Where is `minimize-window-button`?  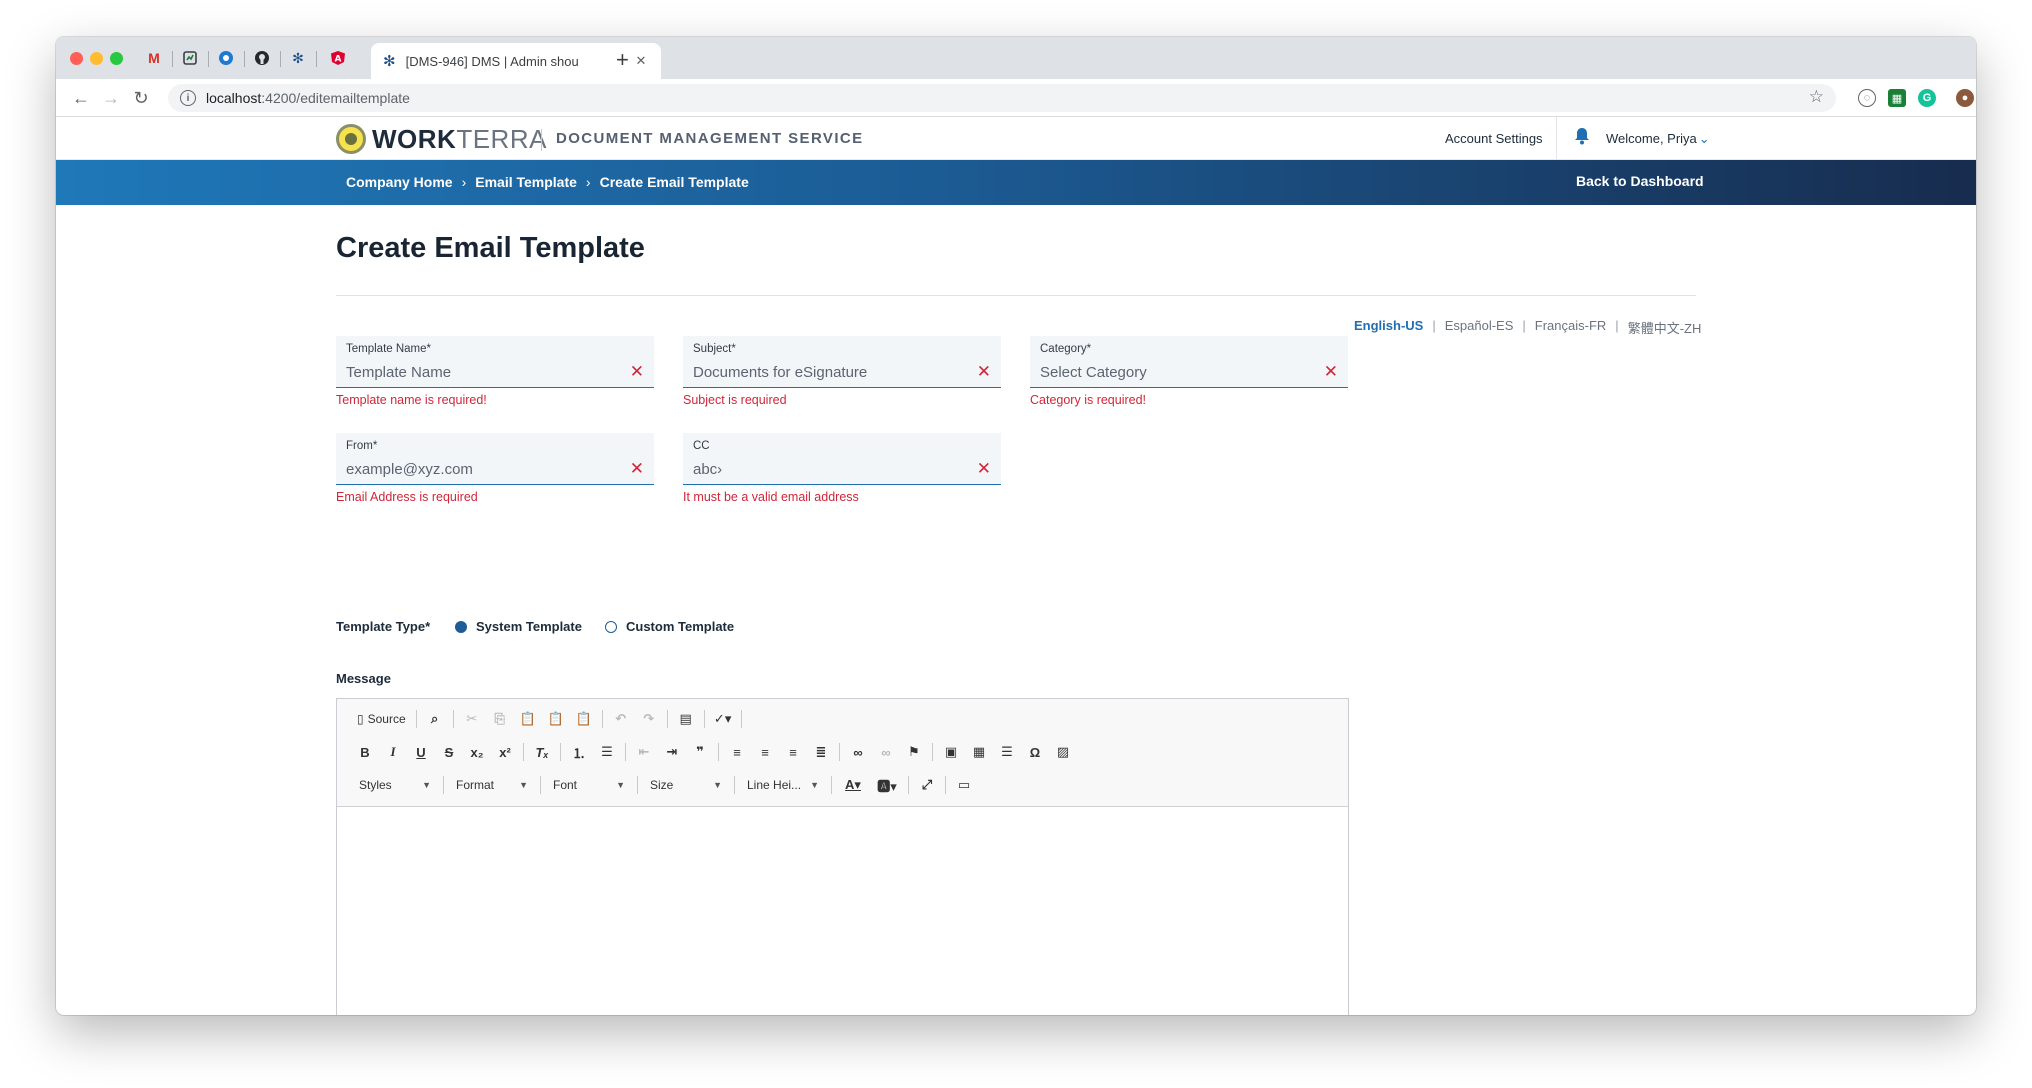 minimize-window-button is located at coordinates (96, 58).